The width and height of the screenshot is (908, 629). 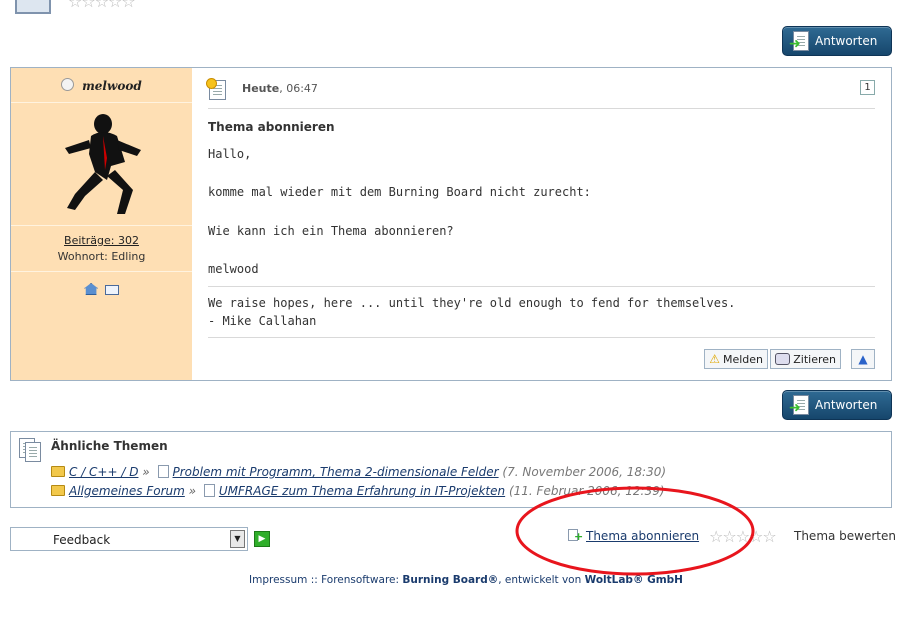 What do you see at coordinates (262, 539) in the screenshot?
I see `go-button: ▶` at bounding box center [262, 539].